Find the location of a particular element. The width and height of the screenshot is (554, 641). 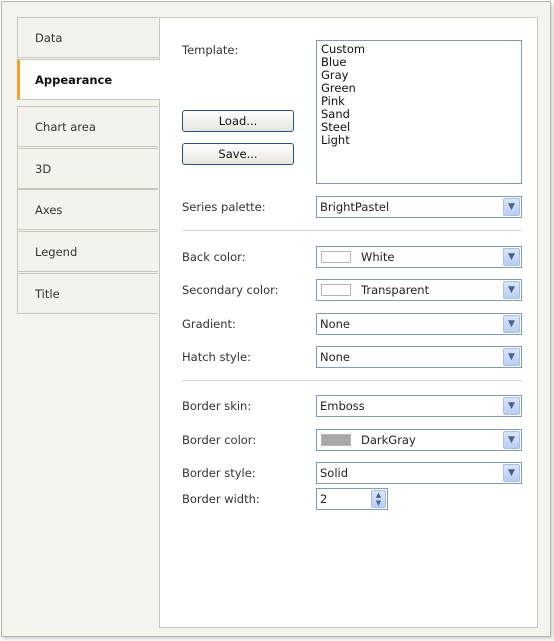

border-color-swatch is located at coordinates (336, 440).